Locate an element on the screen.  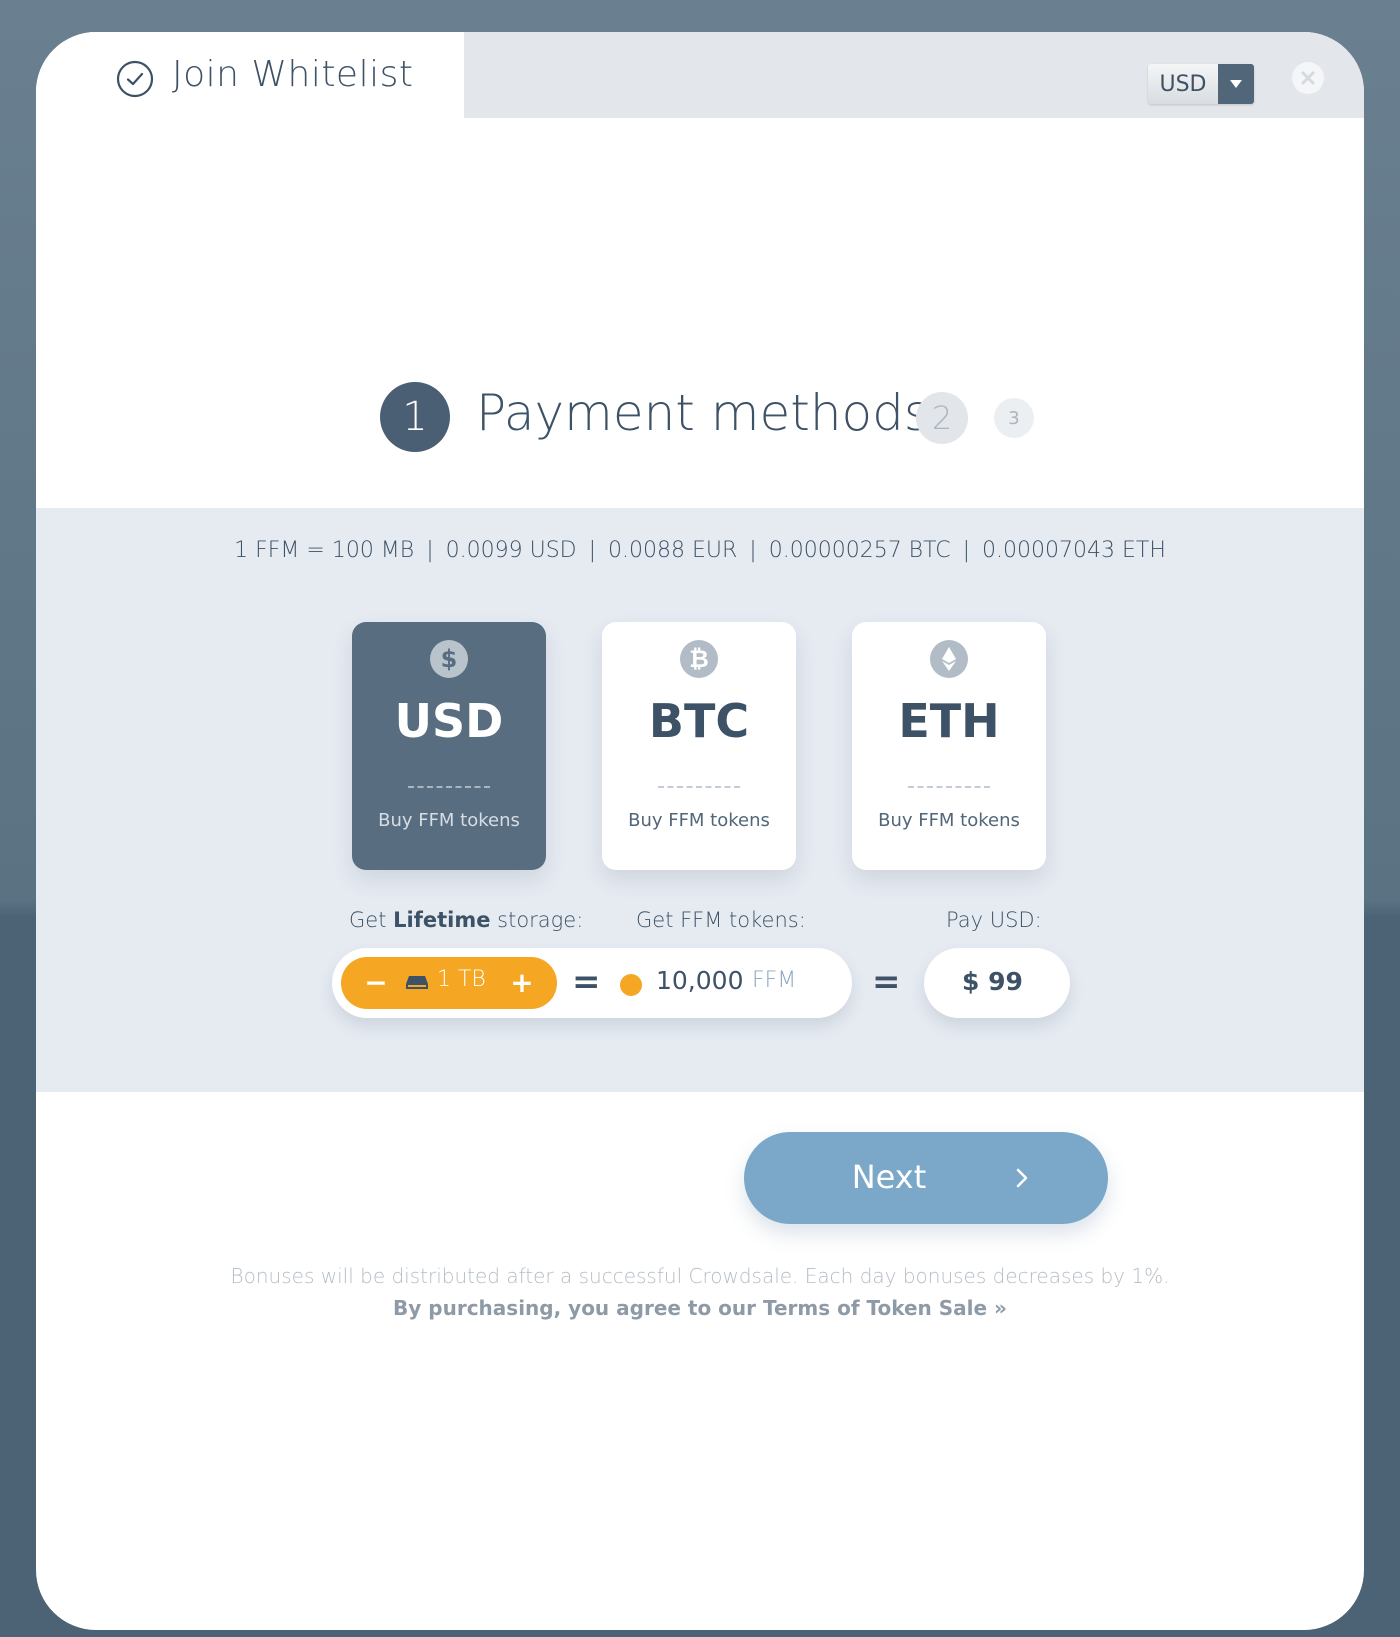
modal-title: Join Whitelist is located at coordinates (293, 74).